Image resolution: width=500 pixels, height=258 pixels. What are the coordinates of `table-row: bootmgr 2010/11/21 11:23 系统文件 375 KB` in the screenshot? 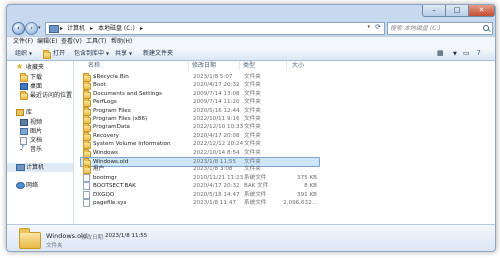 It's located at (200, 177).